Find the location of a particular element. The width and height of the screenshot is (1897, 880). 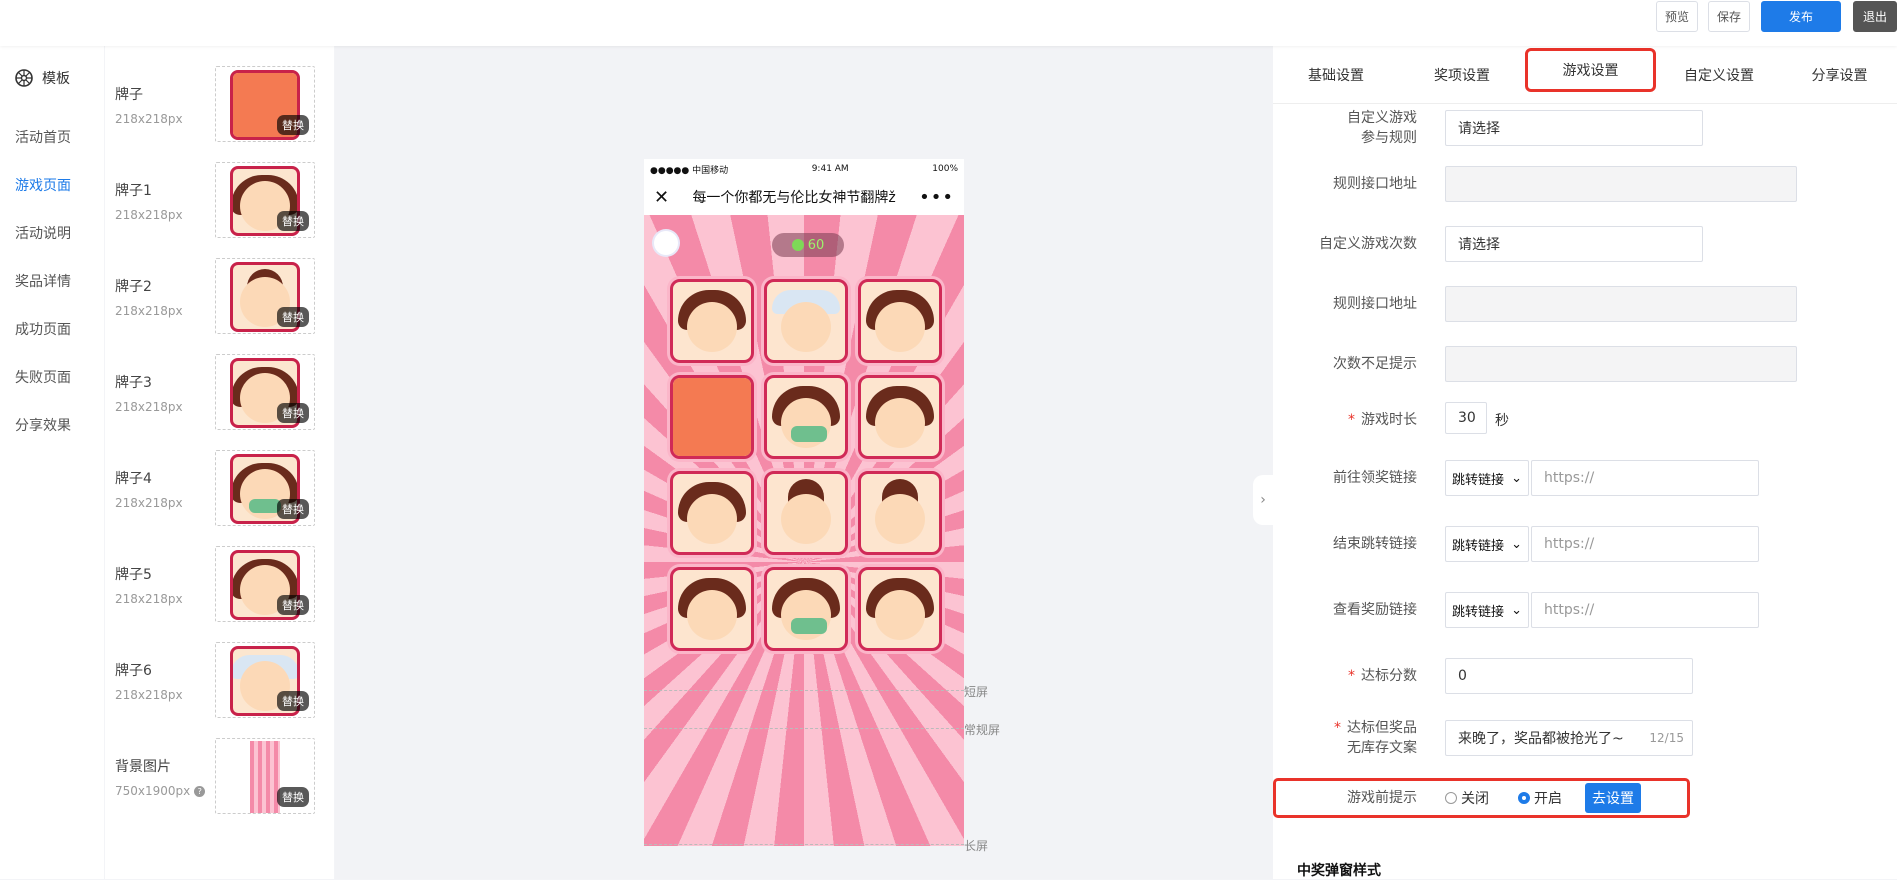

tab-custom-settings: 自定义设置 is located at coordinates (1719, 75).